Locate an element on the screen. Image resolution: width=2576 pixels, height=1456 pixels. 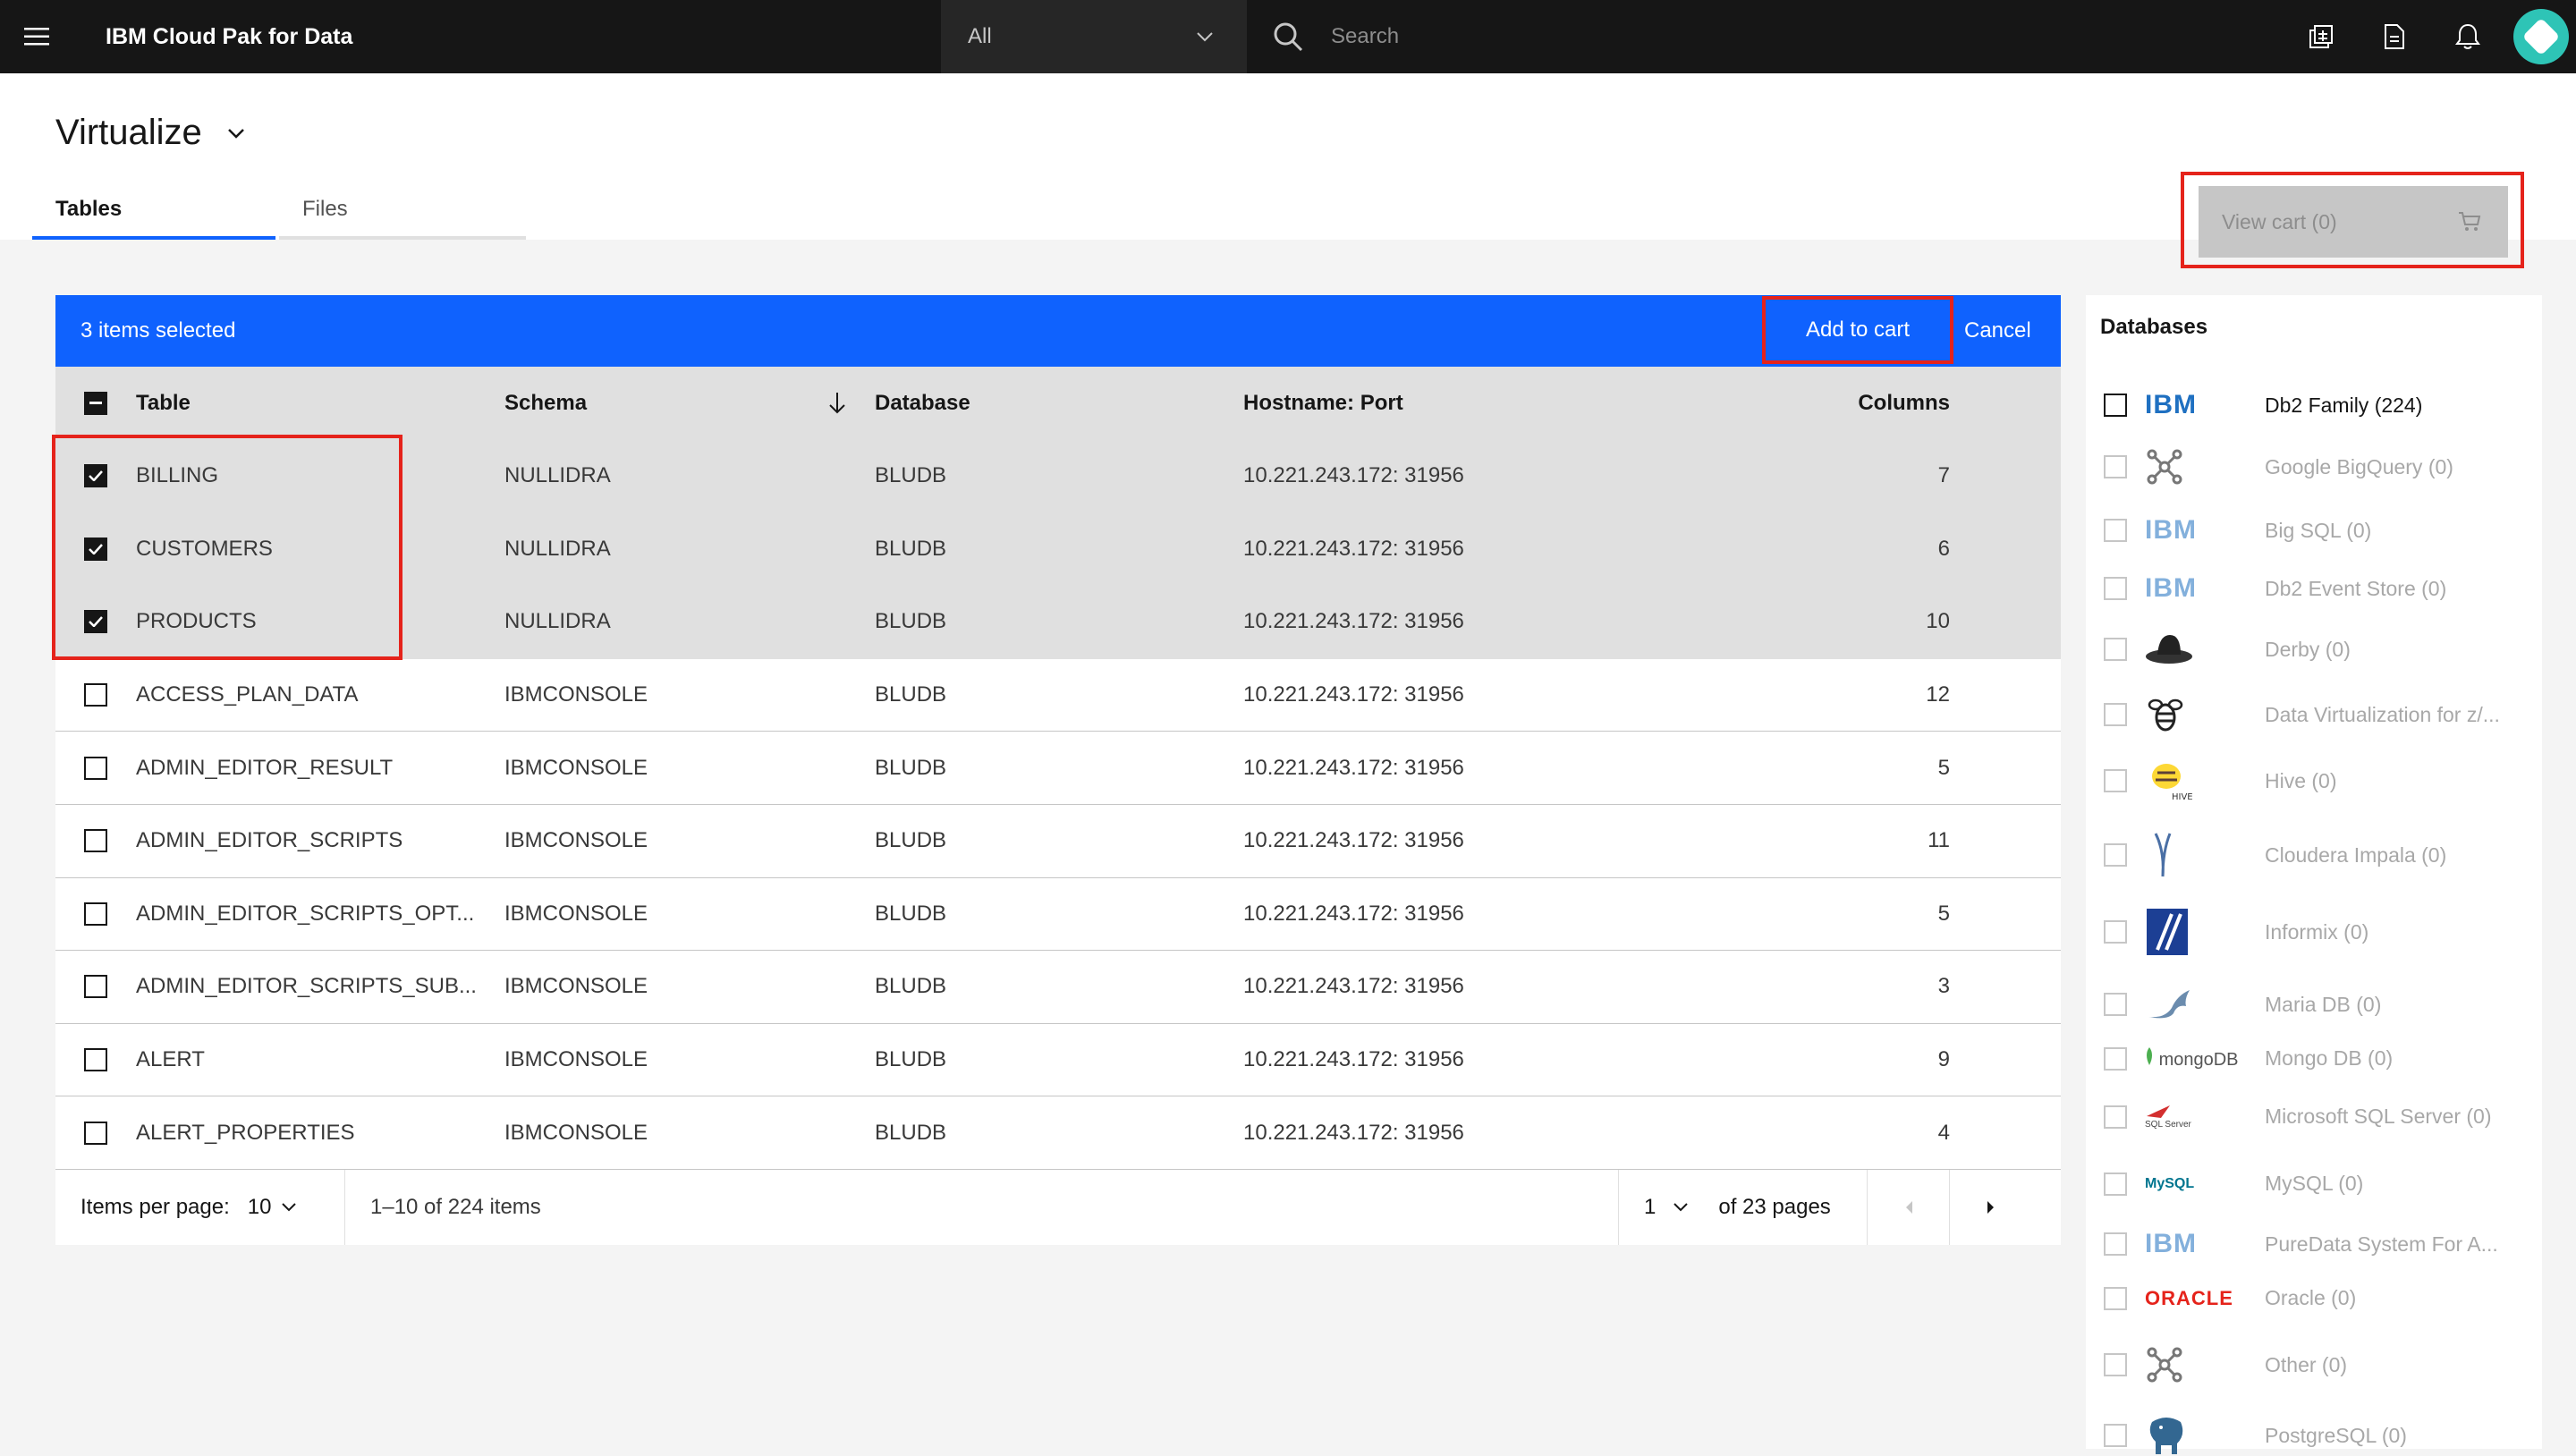
database-filter-item: Informix (0) is located at coordinates (2309, 932).